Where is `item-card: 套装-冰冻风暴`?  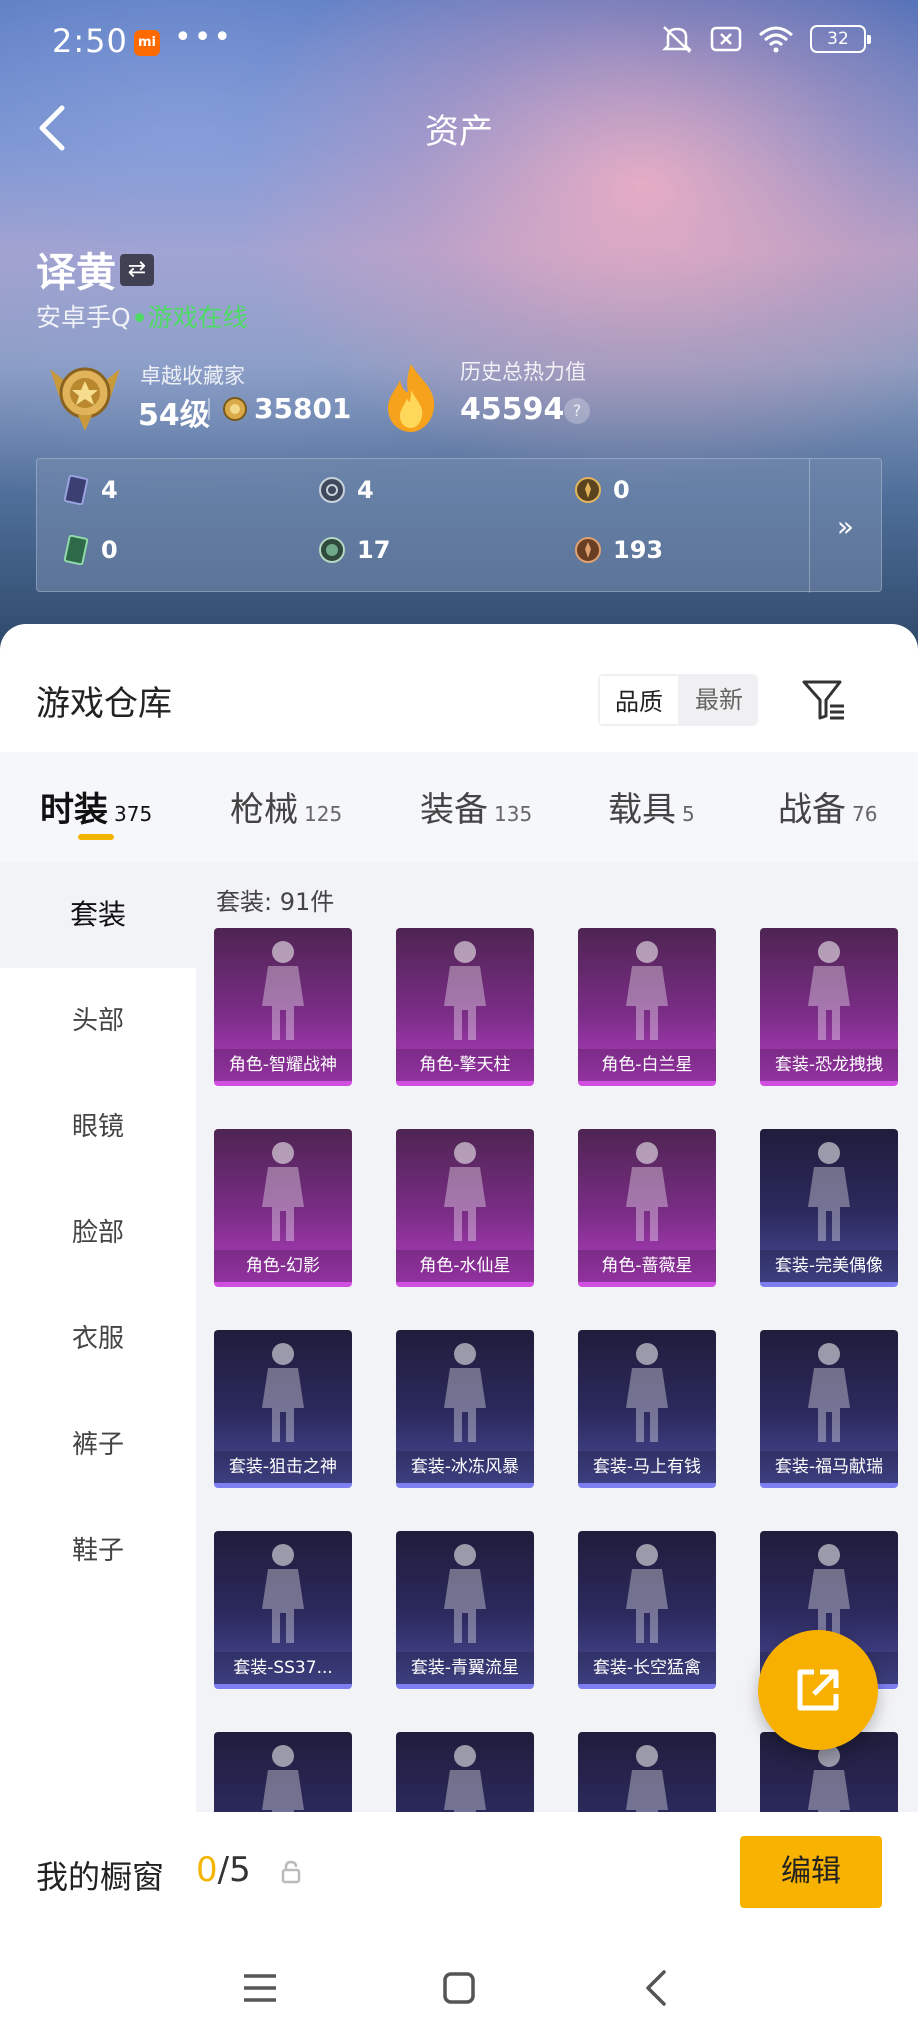
item-card: 套装-冰冻风暴 is located at coordinates (465, 1409).